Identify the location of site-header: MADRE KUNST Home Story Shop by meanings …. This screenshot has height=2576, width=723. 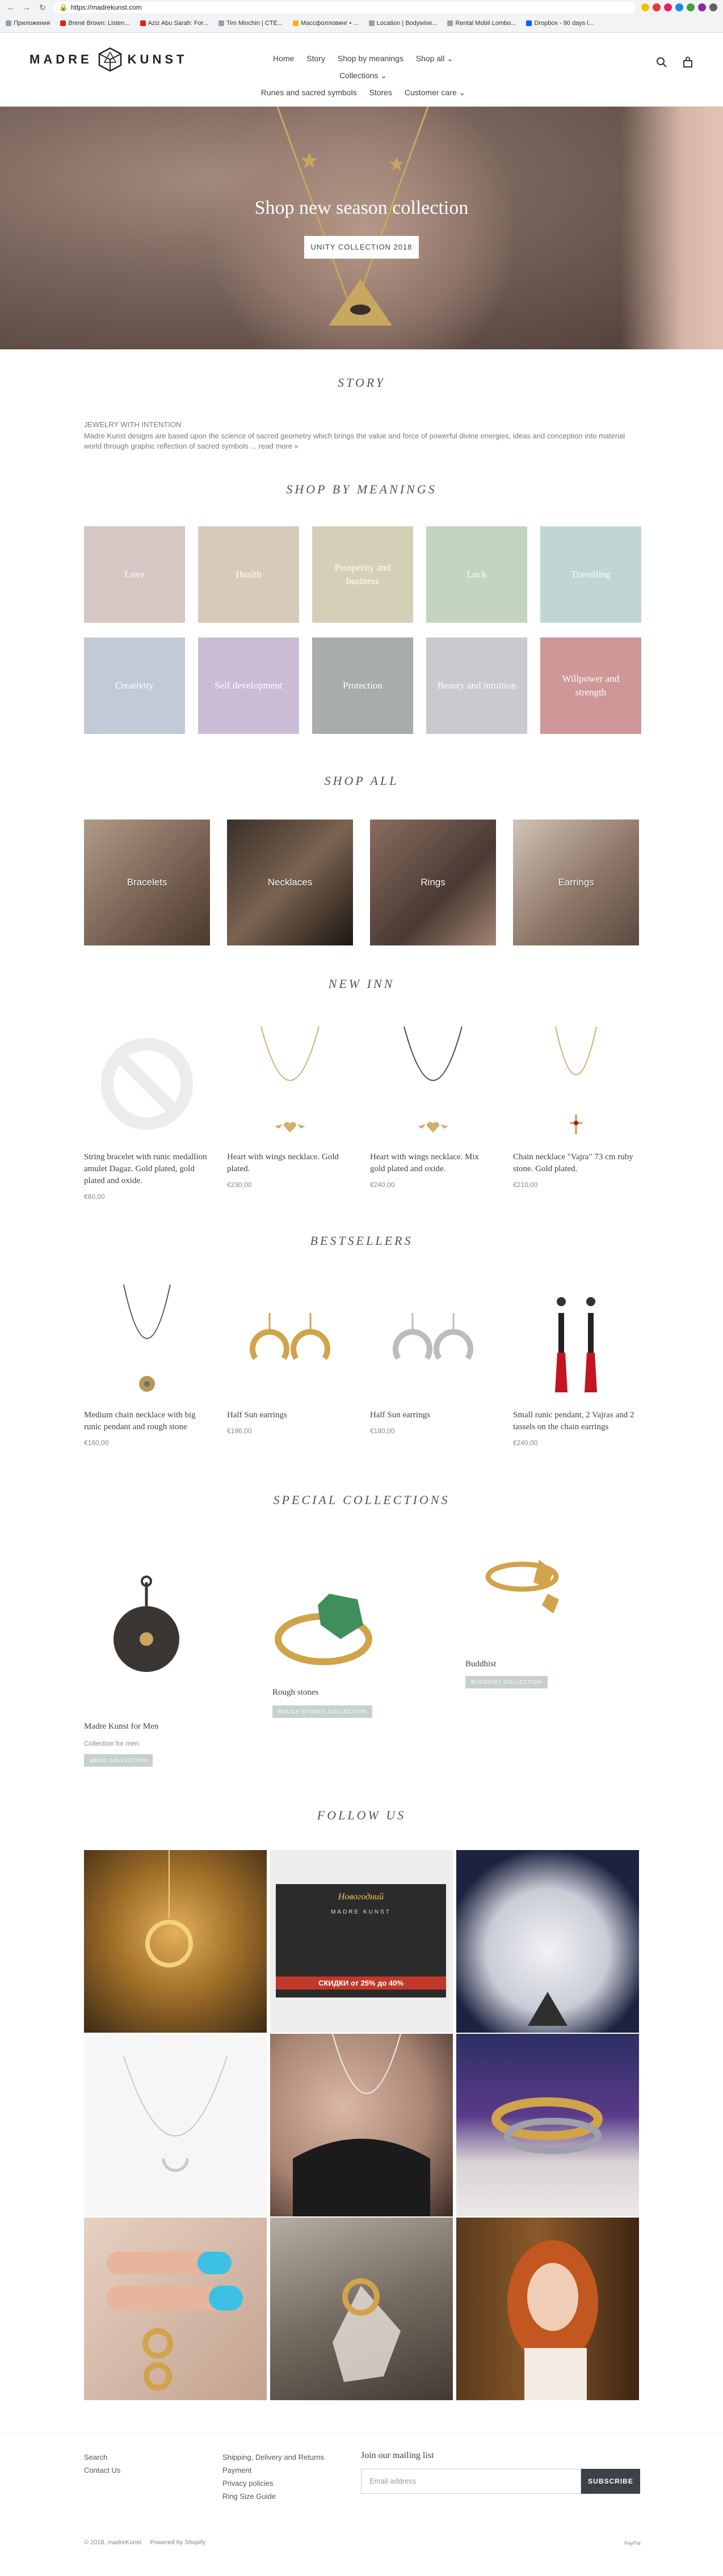
(361, 70).